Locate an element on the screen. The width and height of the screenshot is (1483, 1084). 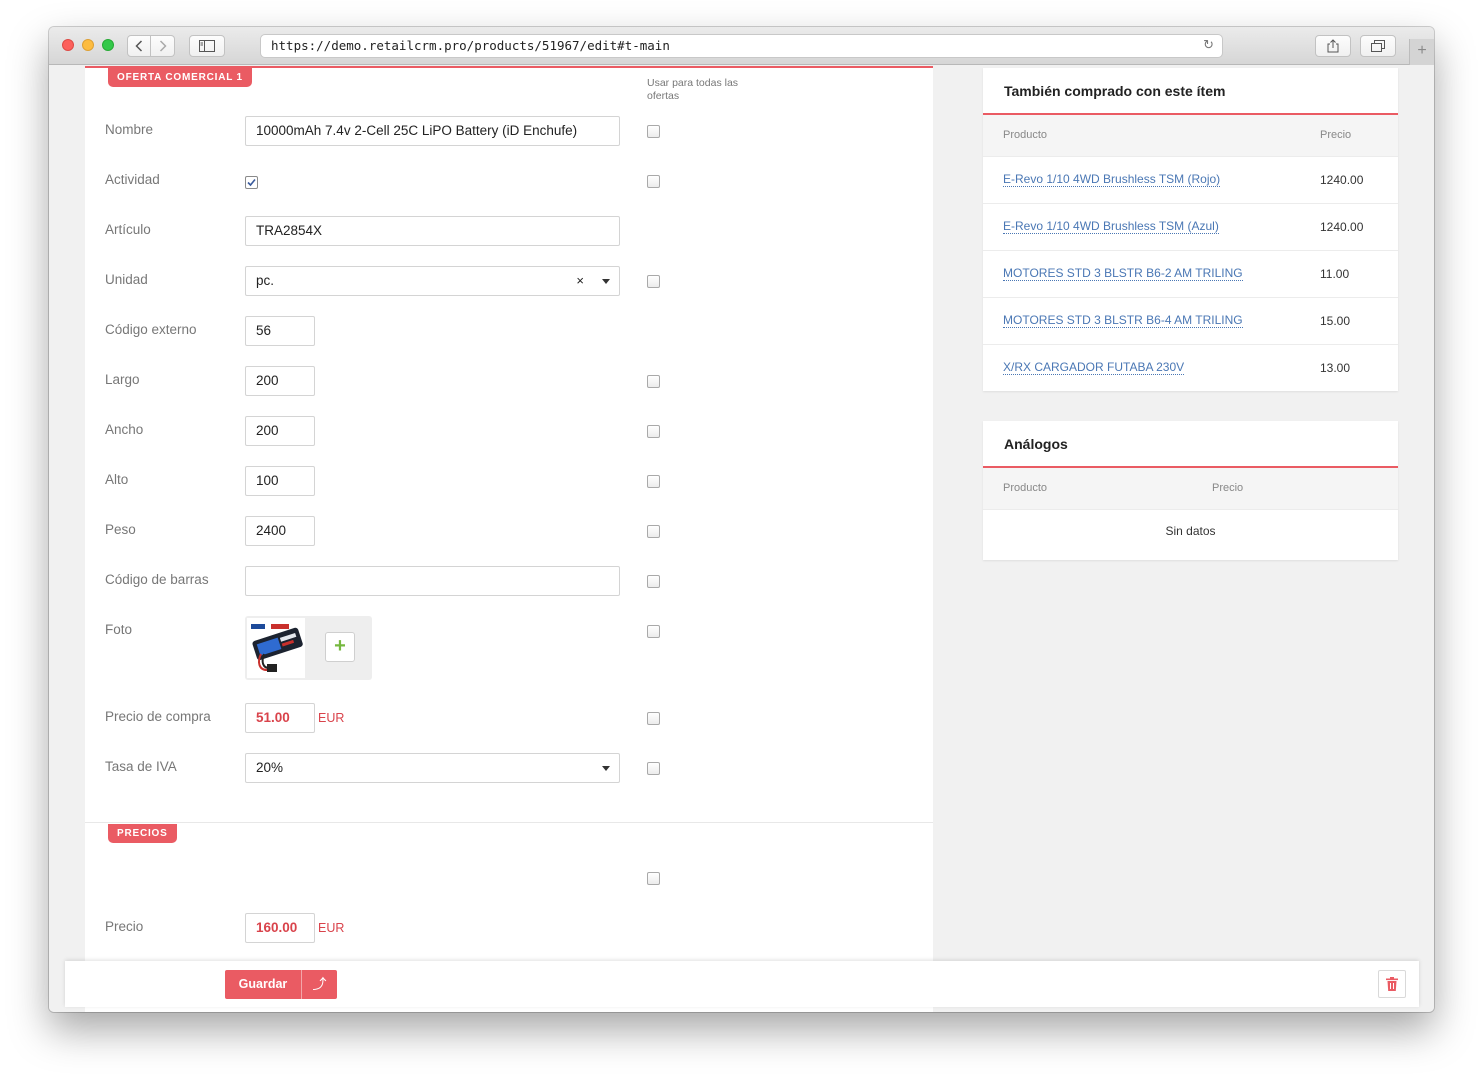
new-tab-button: + is located at coordinates (1421, 52).